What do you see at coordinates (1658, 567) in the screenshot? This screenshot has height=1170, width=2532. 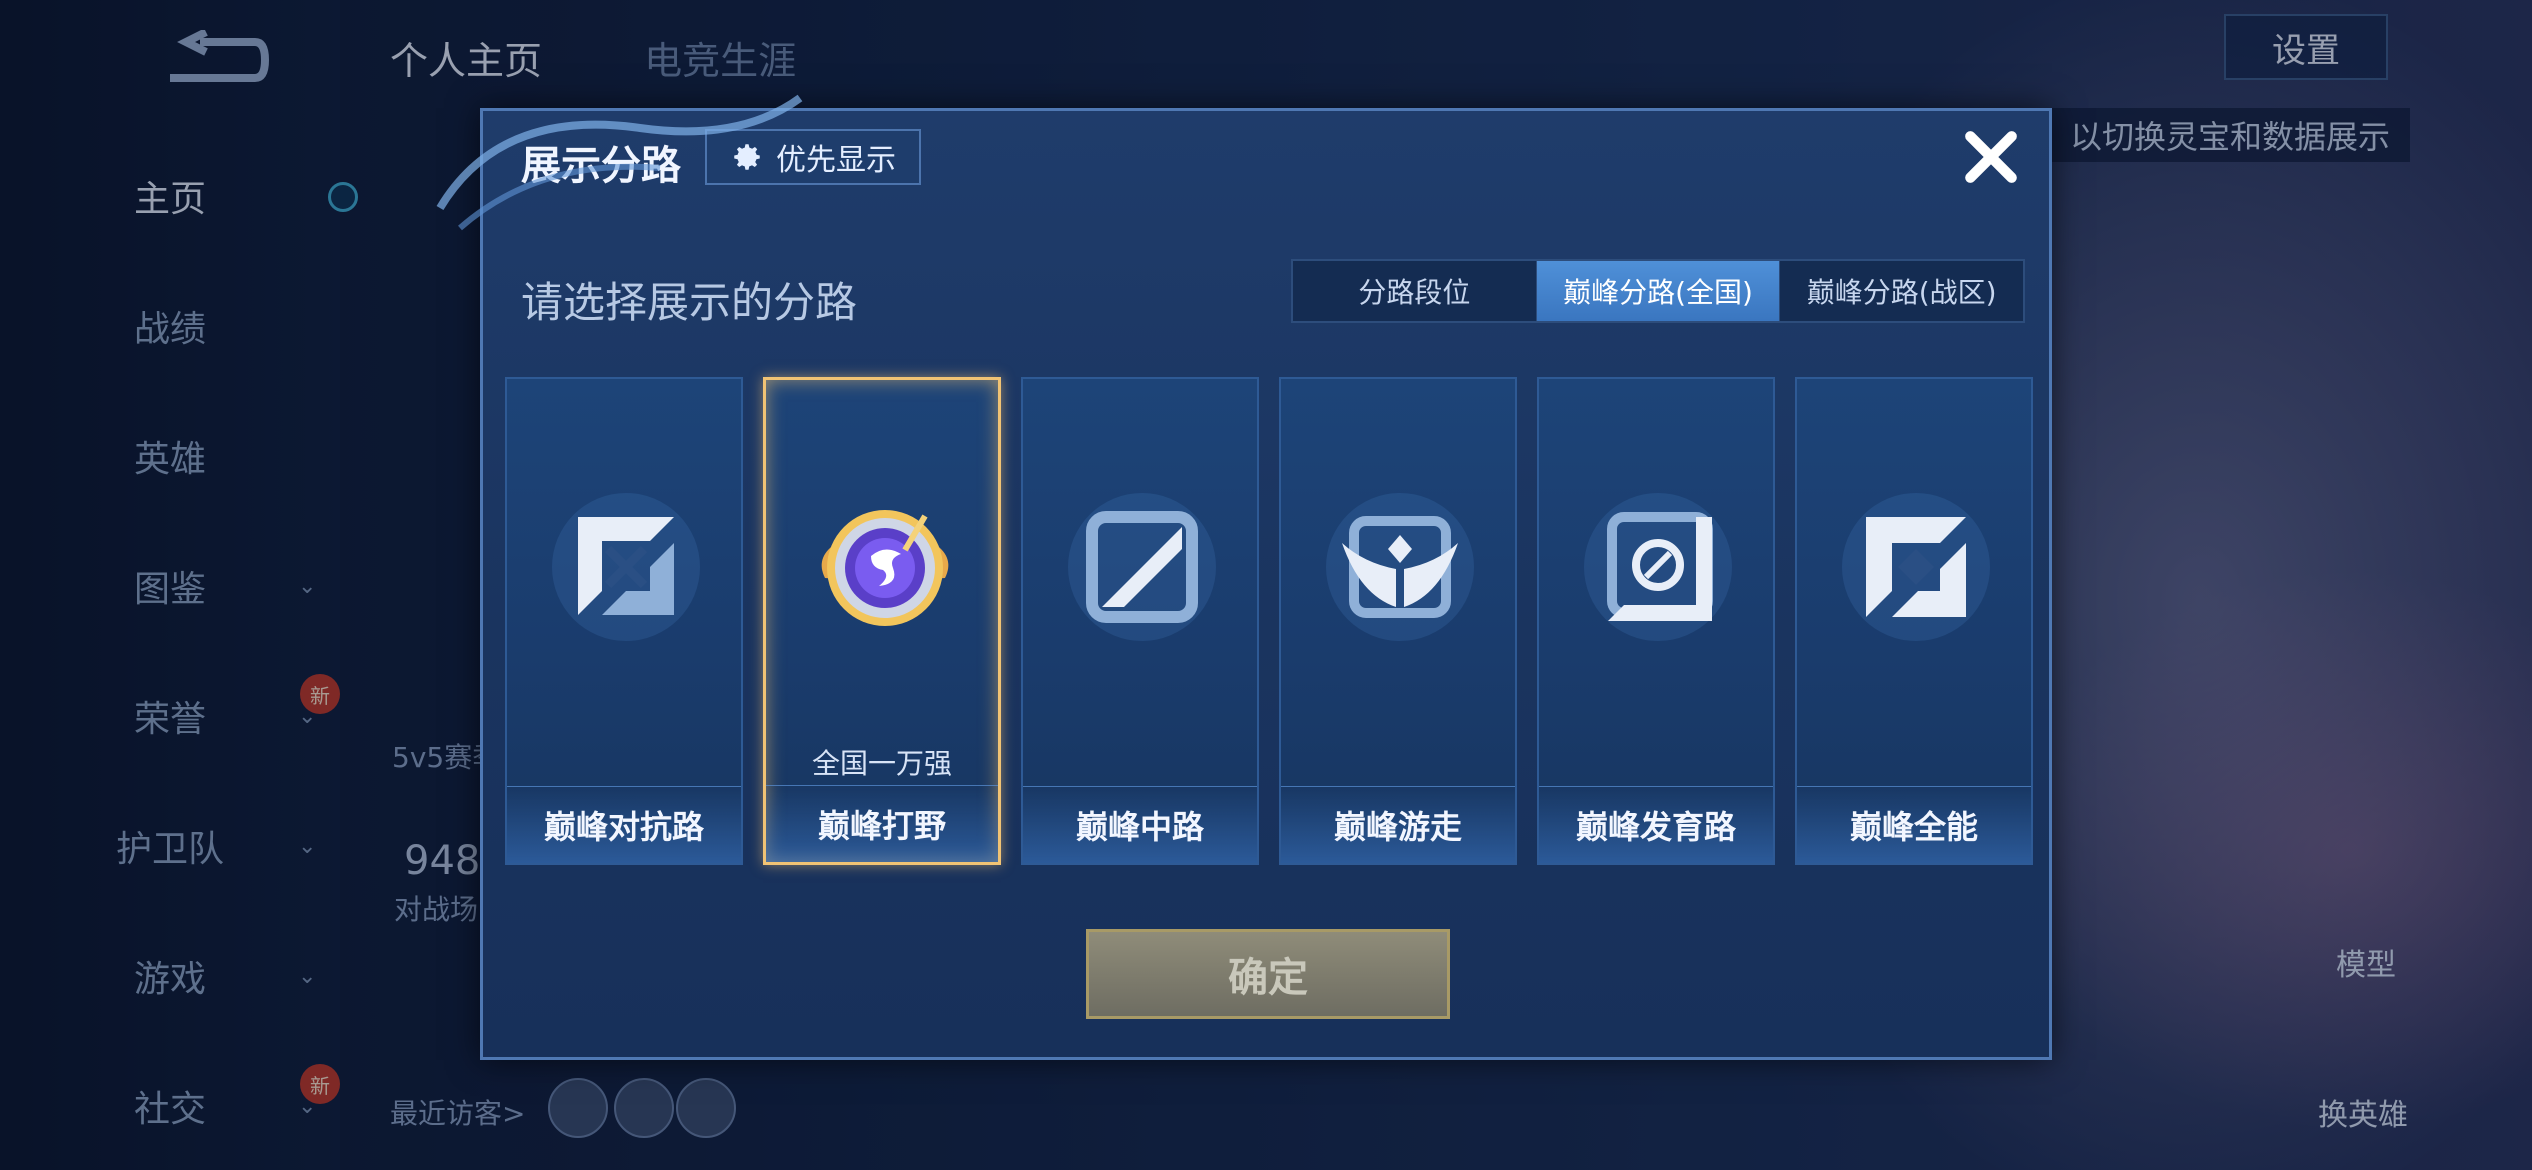 I see `farm-lane-icon` at bounding box center [1658, 567].